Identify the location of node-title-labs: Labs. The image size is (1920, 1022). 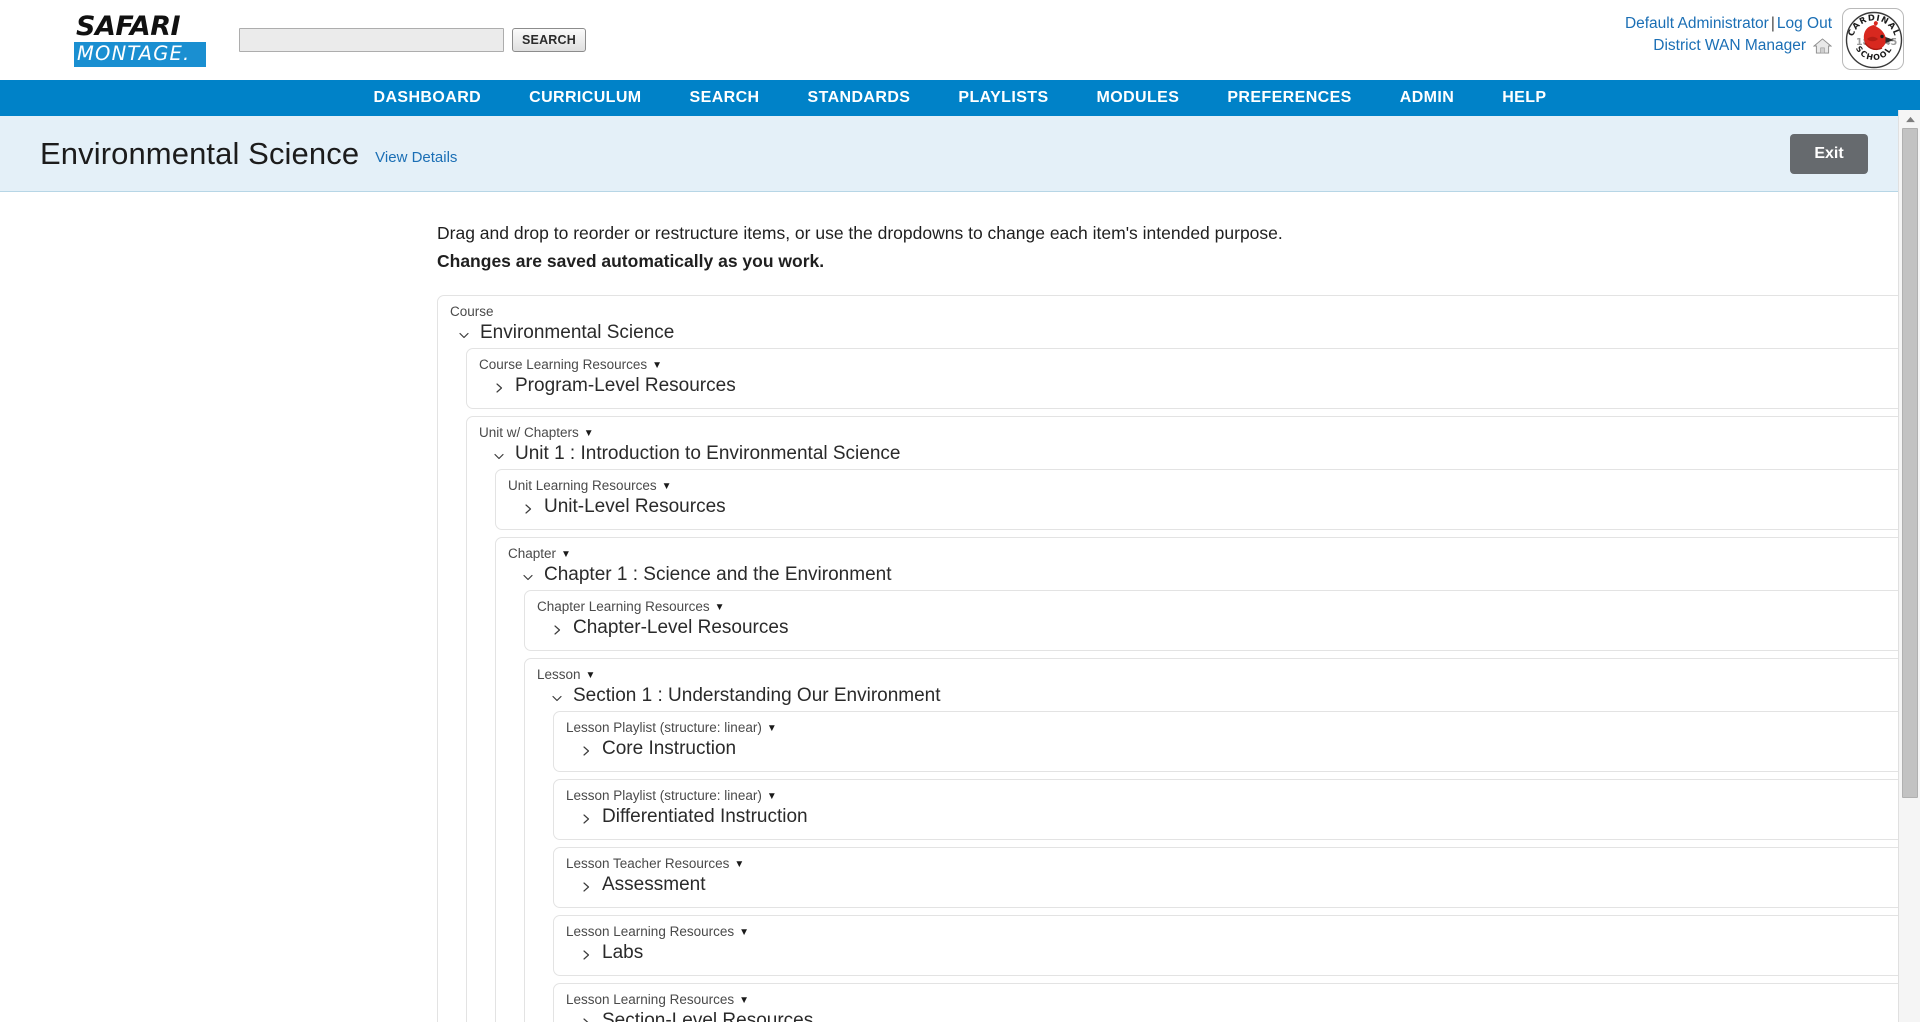
(623, 953).